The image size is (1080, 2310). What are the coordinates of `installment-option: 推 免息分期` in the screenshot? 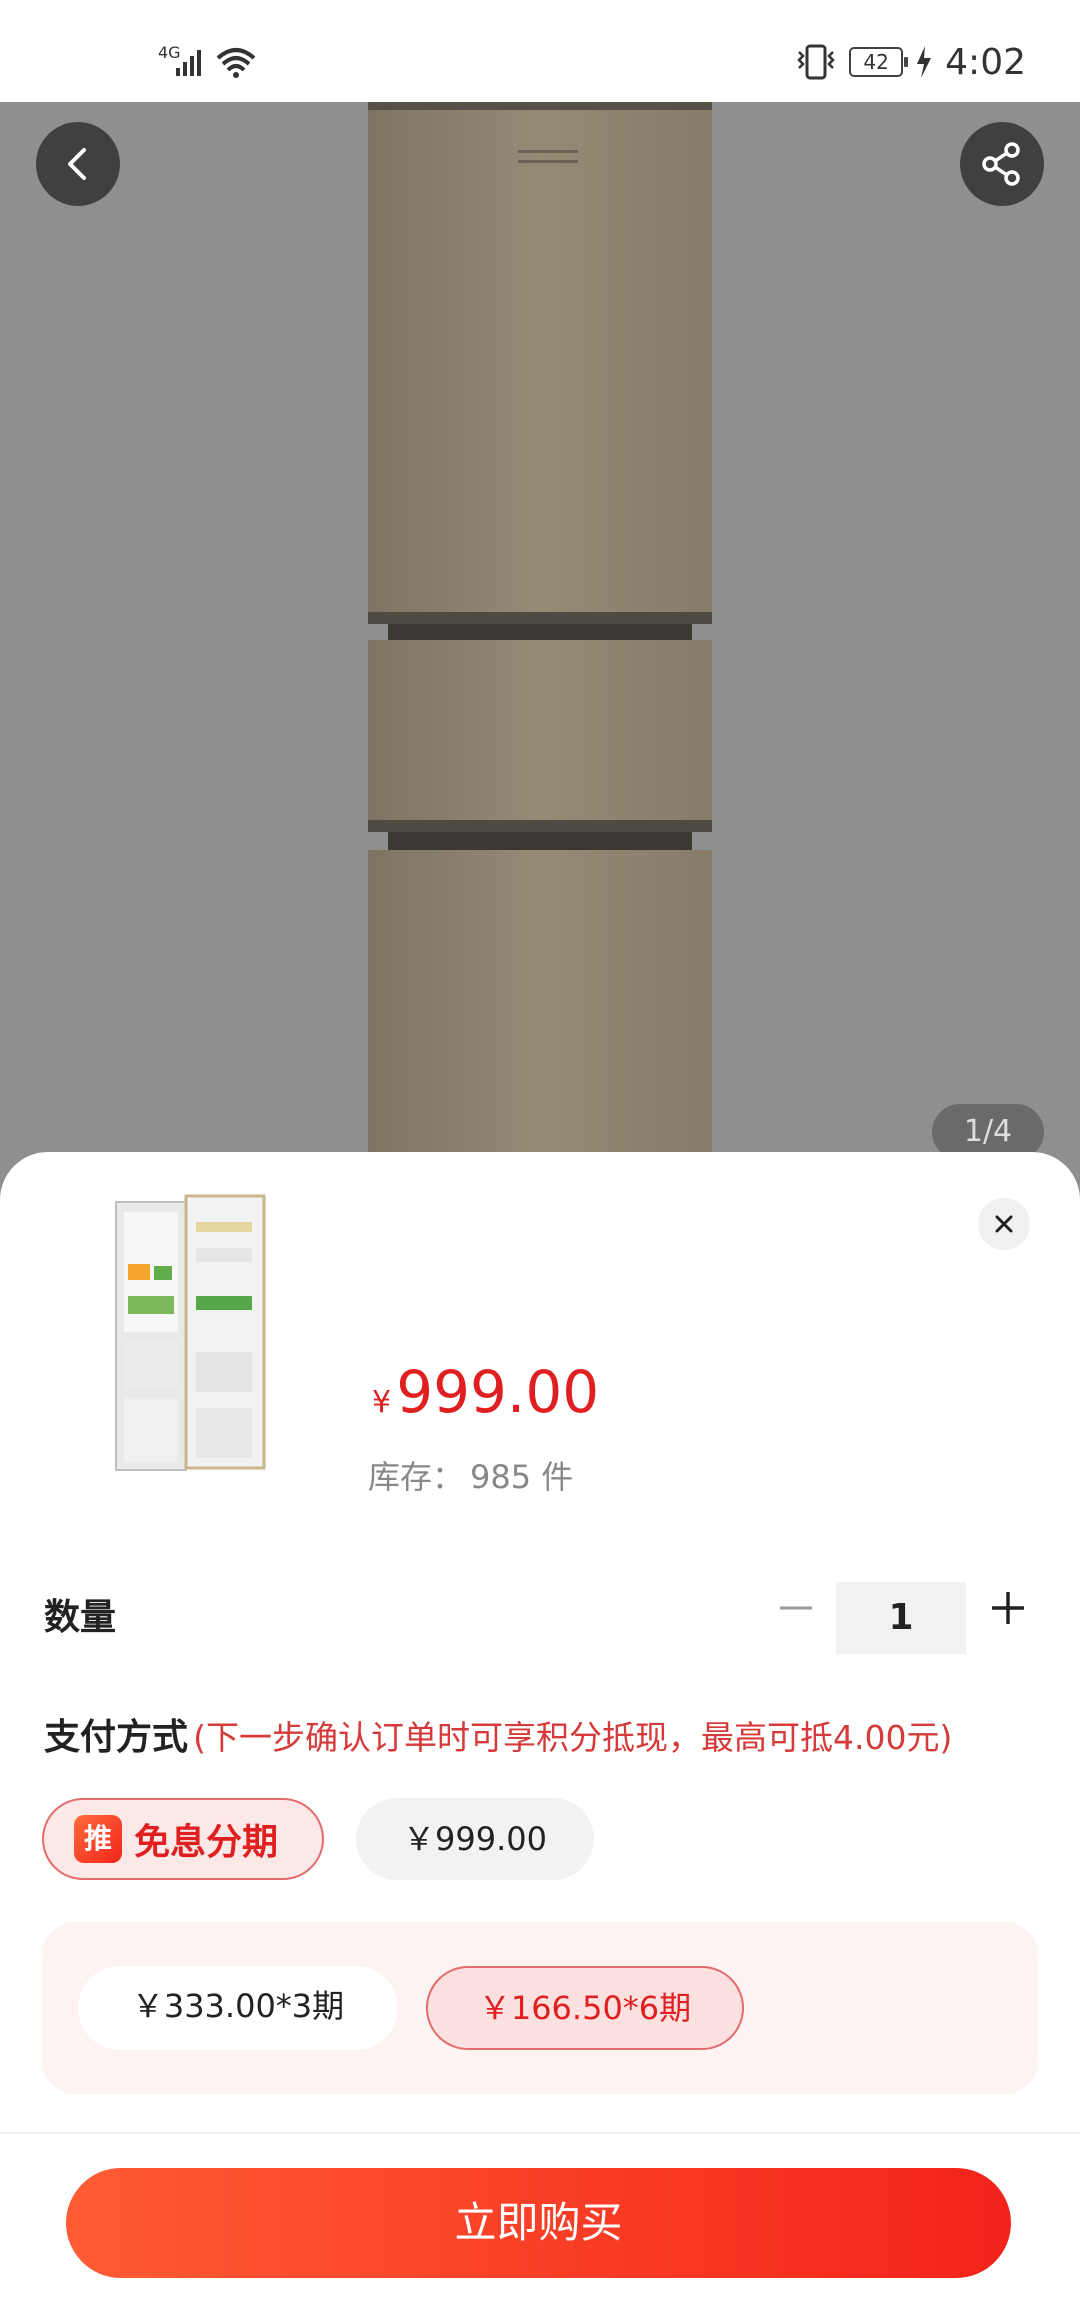 It's located at (183, 1839).